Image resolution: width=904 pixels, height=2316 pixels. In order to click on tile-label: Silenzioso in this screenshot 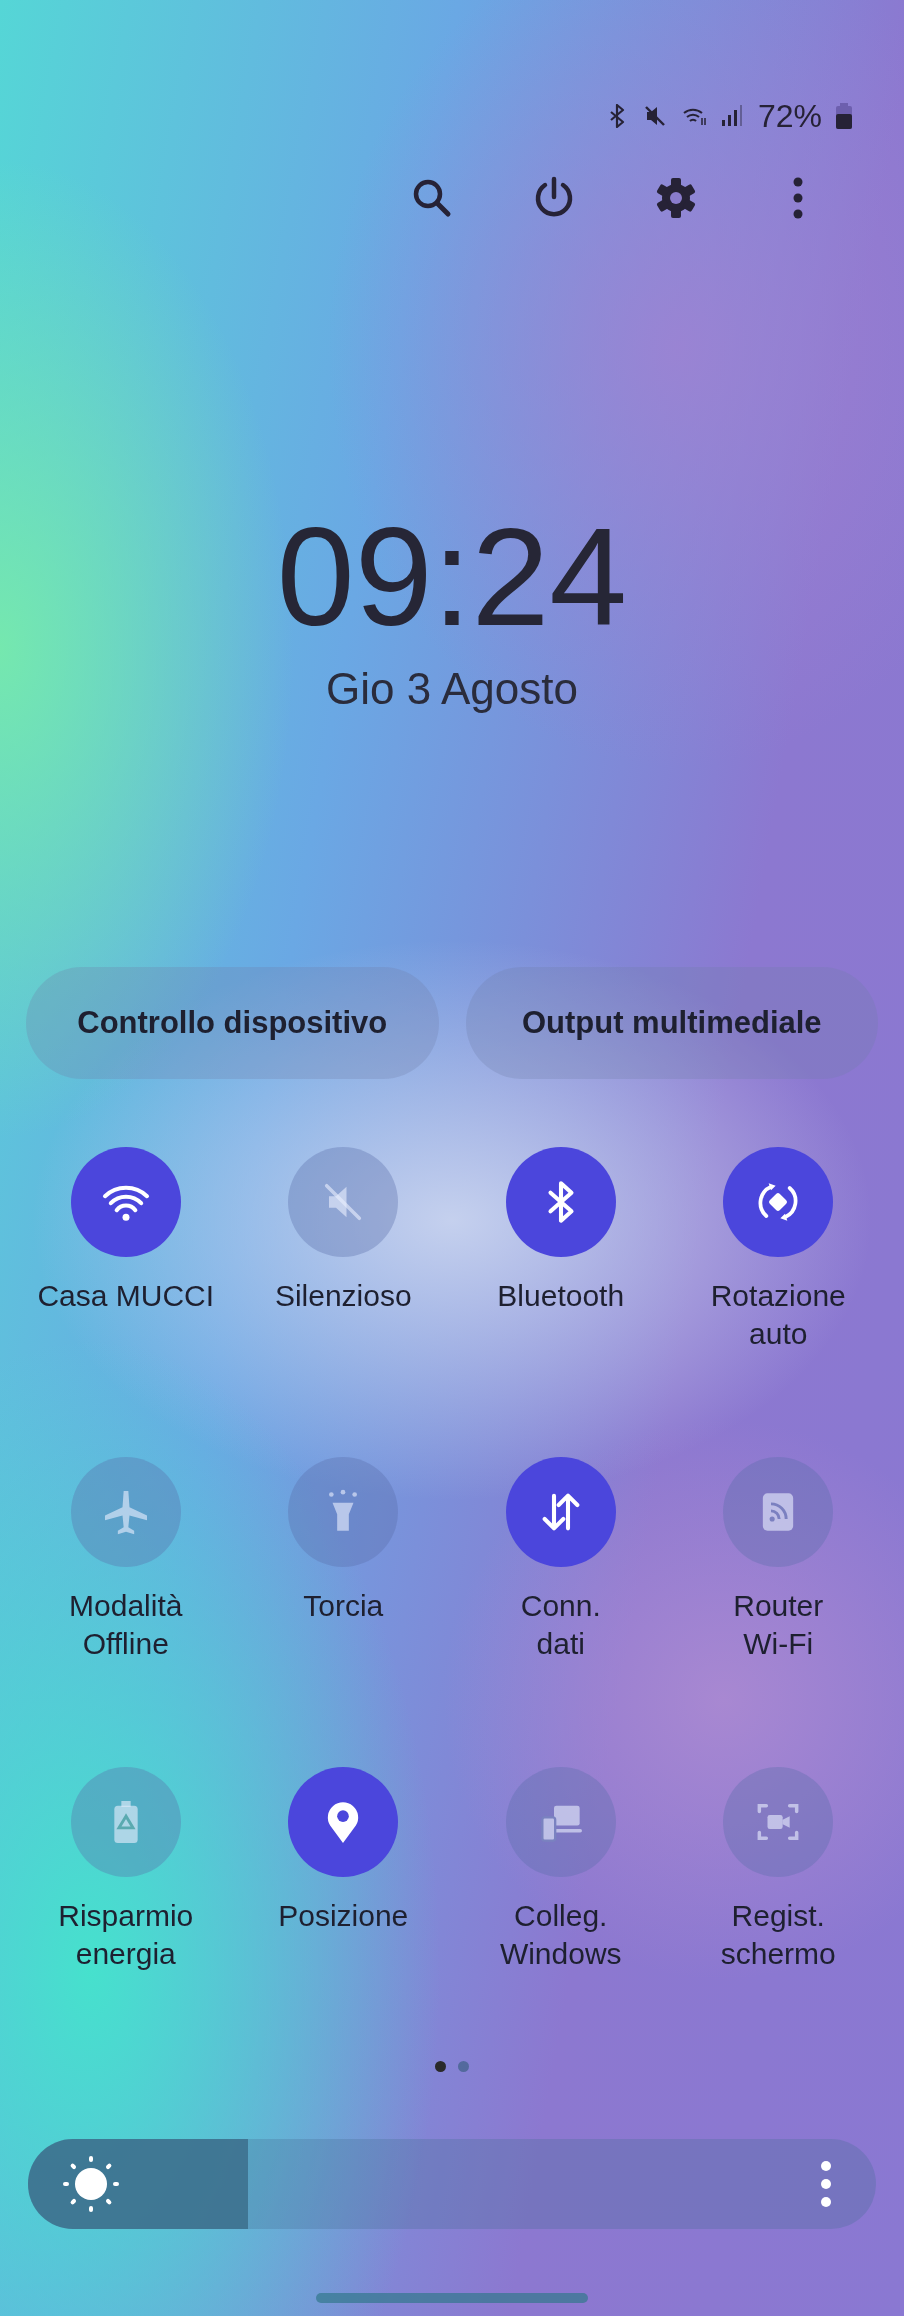, I will do `click(343, 1296)`.